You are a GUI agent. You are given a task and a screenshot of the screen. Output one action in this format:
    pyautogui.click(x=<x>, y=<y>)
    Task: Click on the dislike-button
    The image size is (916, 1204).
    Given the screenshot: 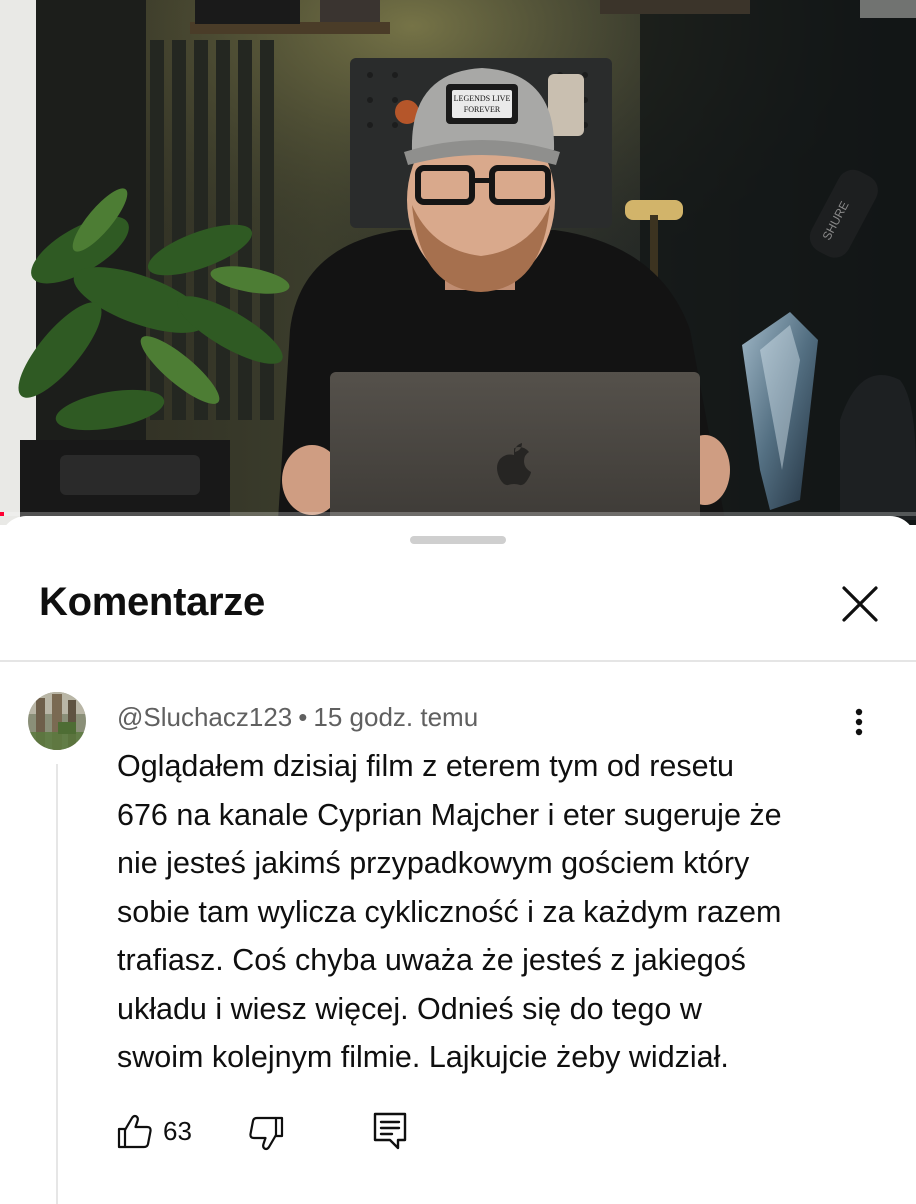 What is the action you would take?
    pyautogui.click(x=266, y=1132)
    